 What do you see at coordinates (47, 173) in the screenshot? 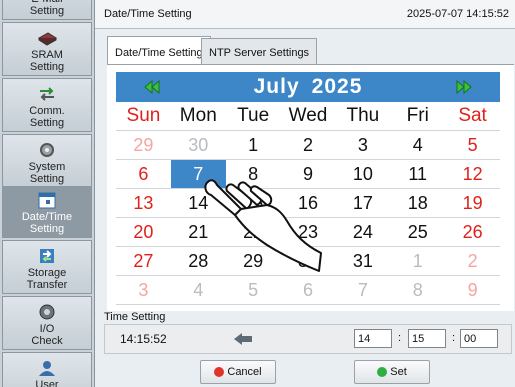
I see `sidebar-item-label: System Setting` at bounding box center [47, 173].